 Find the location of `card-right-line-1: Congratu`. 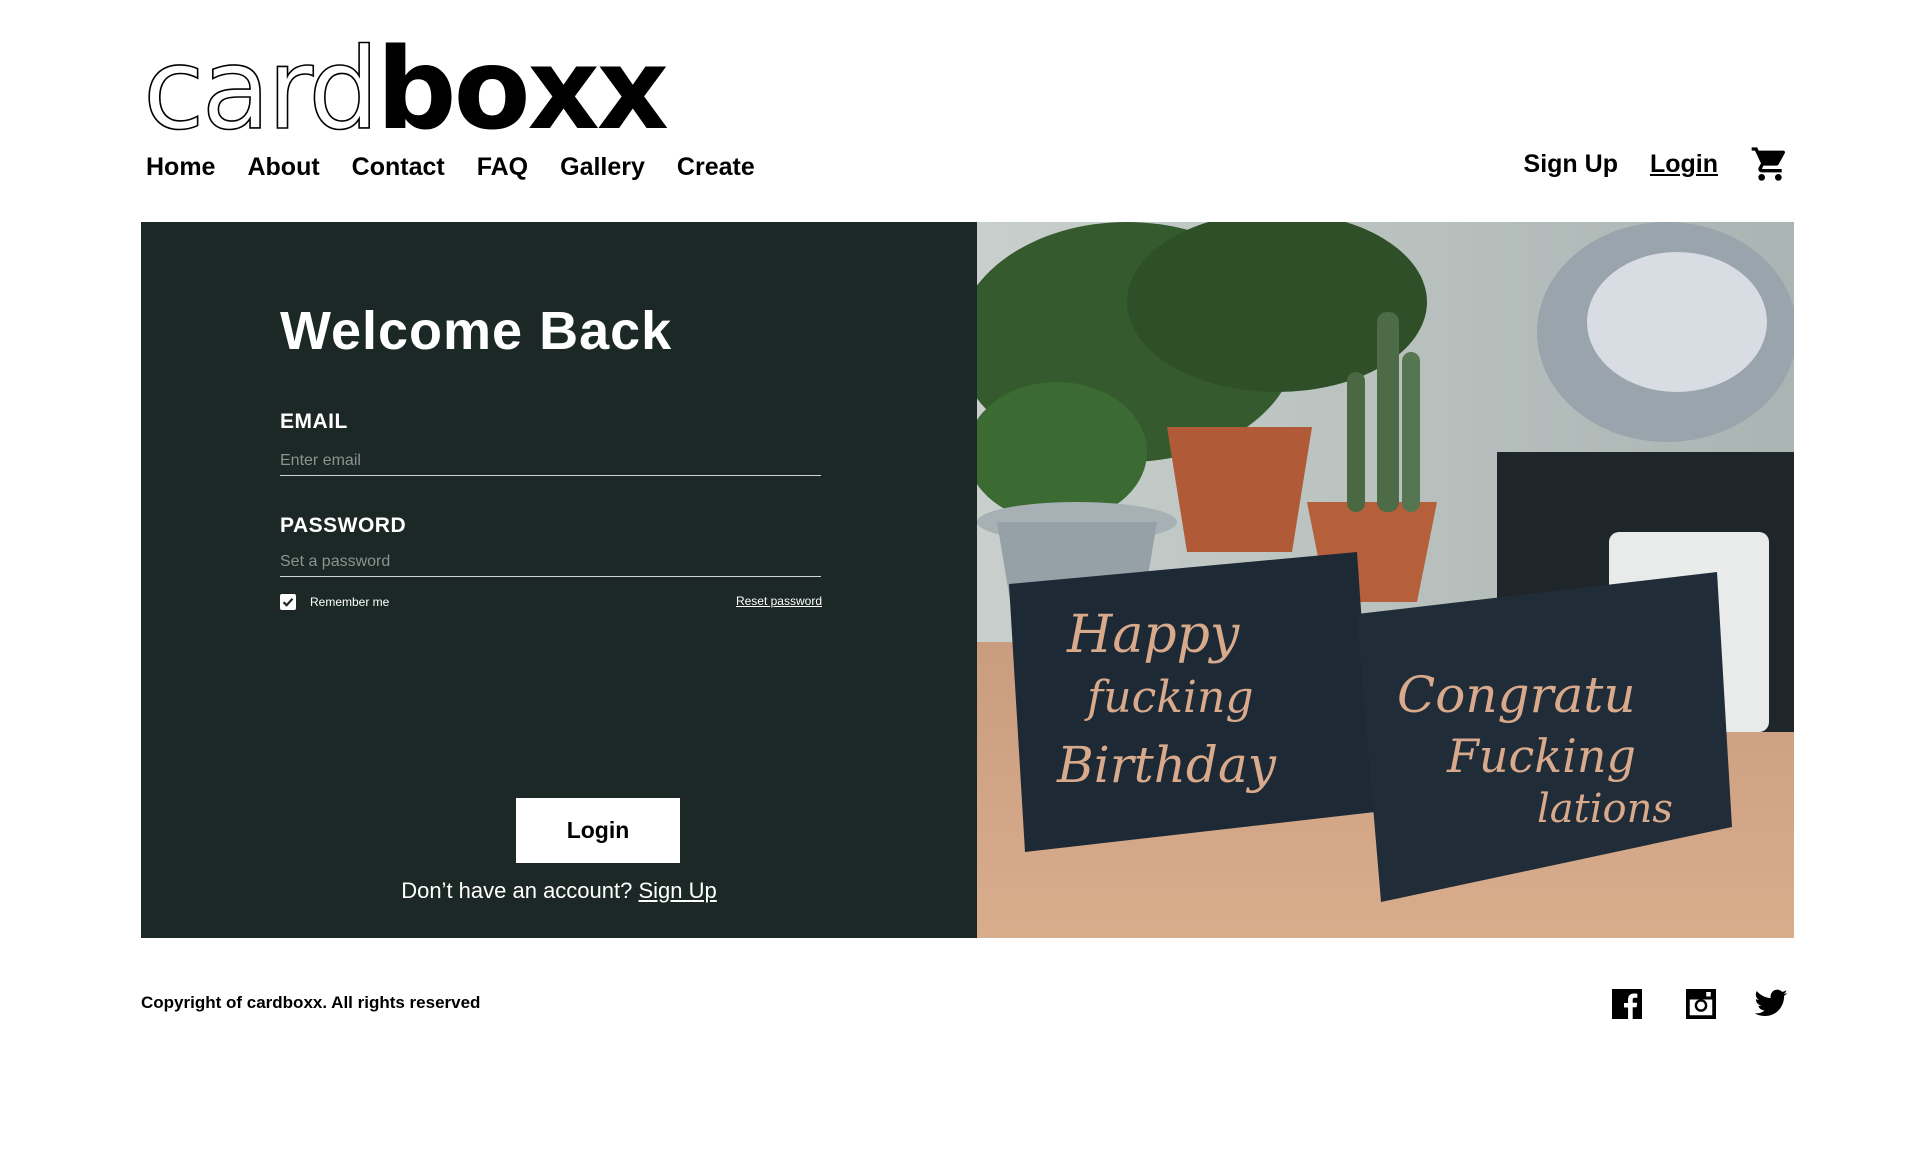

card-right-line-1: Congratu is located at coordinates (1516, 695).